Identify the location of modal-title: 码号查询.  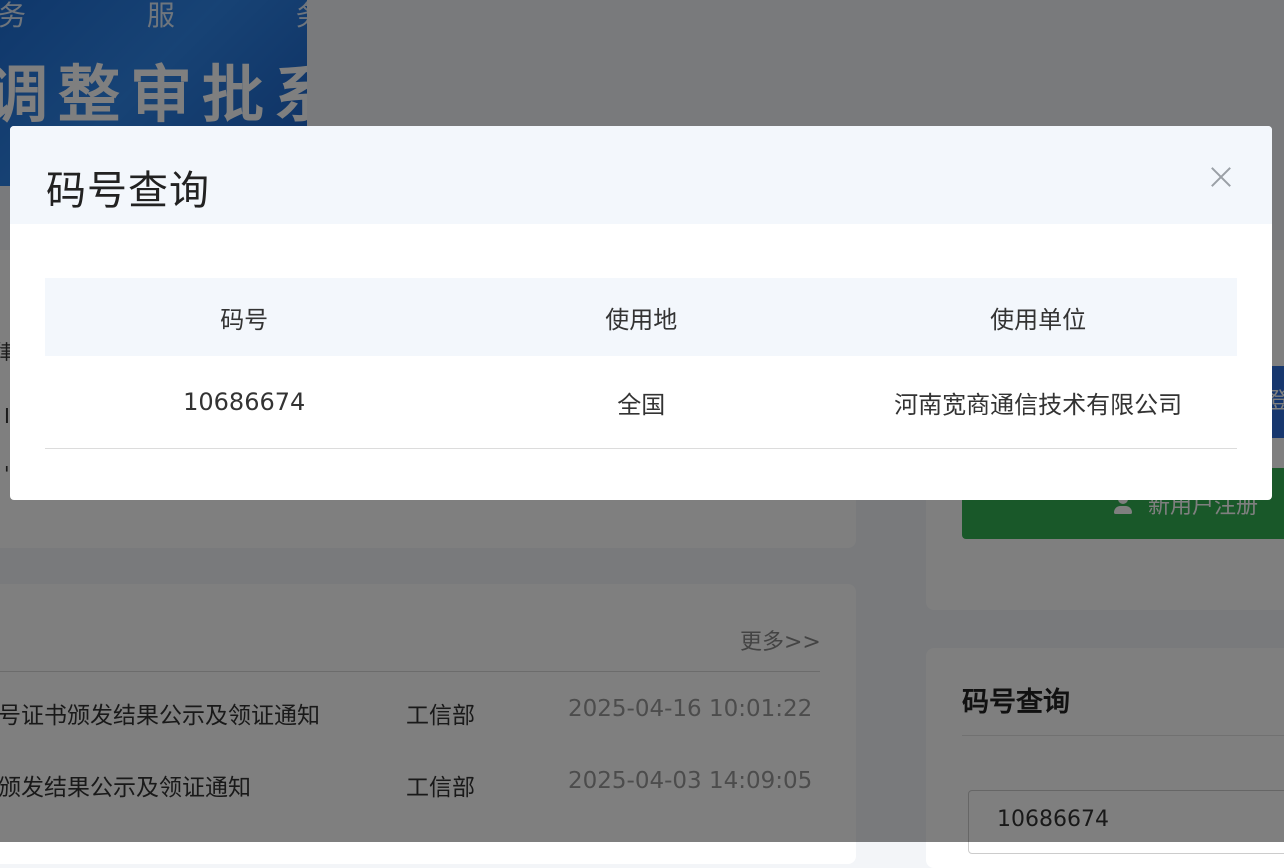
(128, 191).